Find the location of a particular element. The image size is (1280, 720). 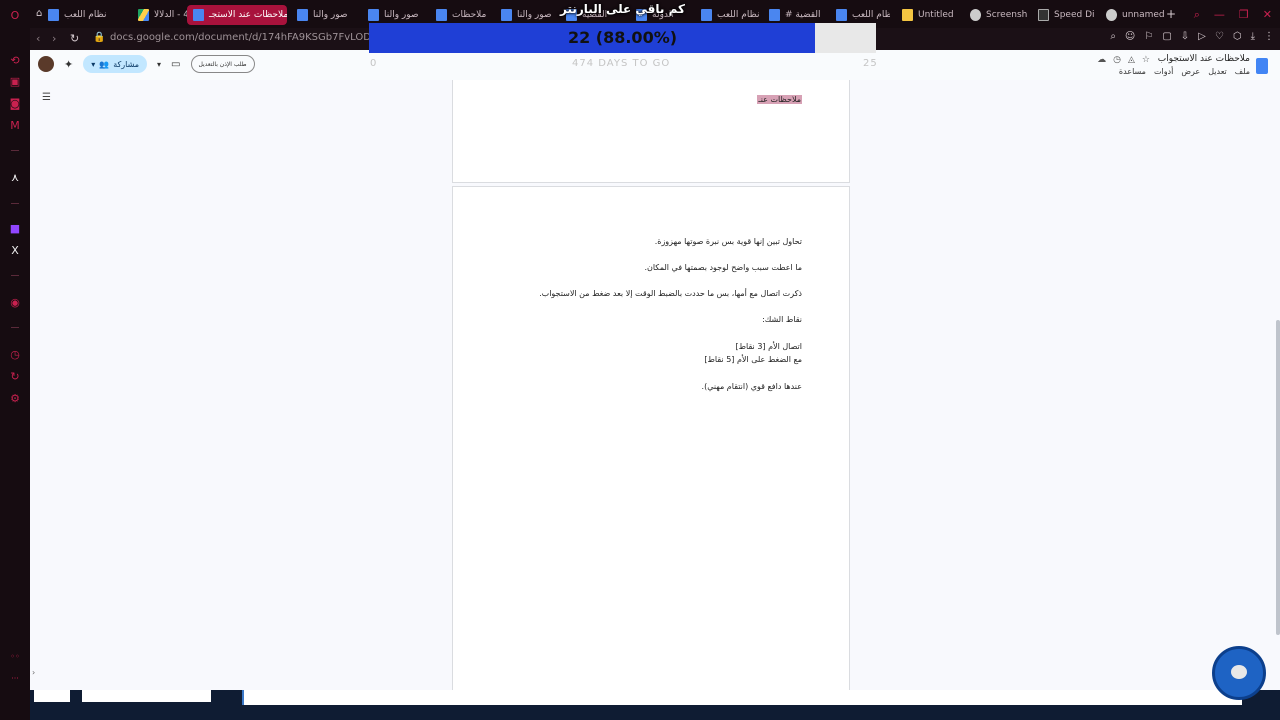

avatar is located at coordinates (46, 64).